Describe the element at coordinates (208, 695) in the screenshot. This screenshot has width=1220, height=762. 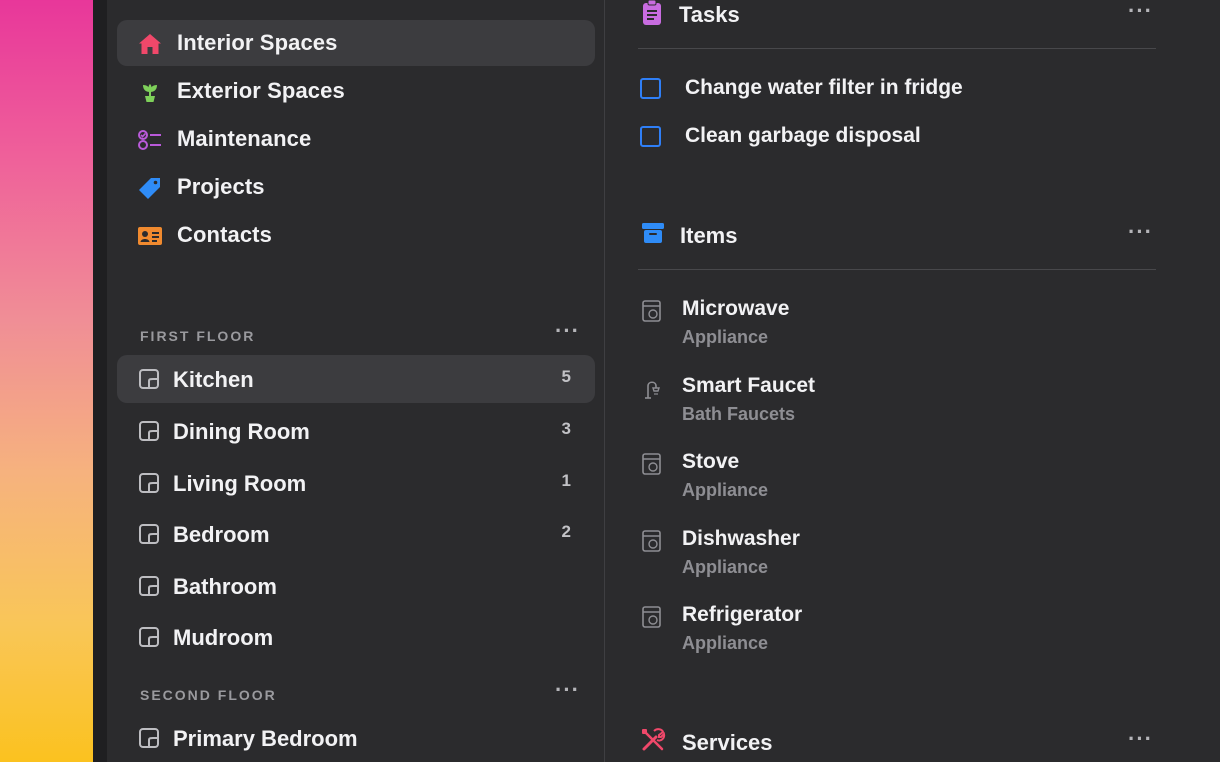
I see `section-header-second-floor: SECOND FLOOR` at that location.